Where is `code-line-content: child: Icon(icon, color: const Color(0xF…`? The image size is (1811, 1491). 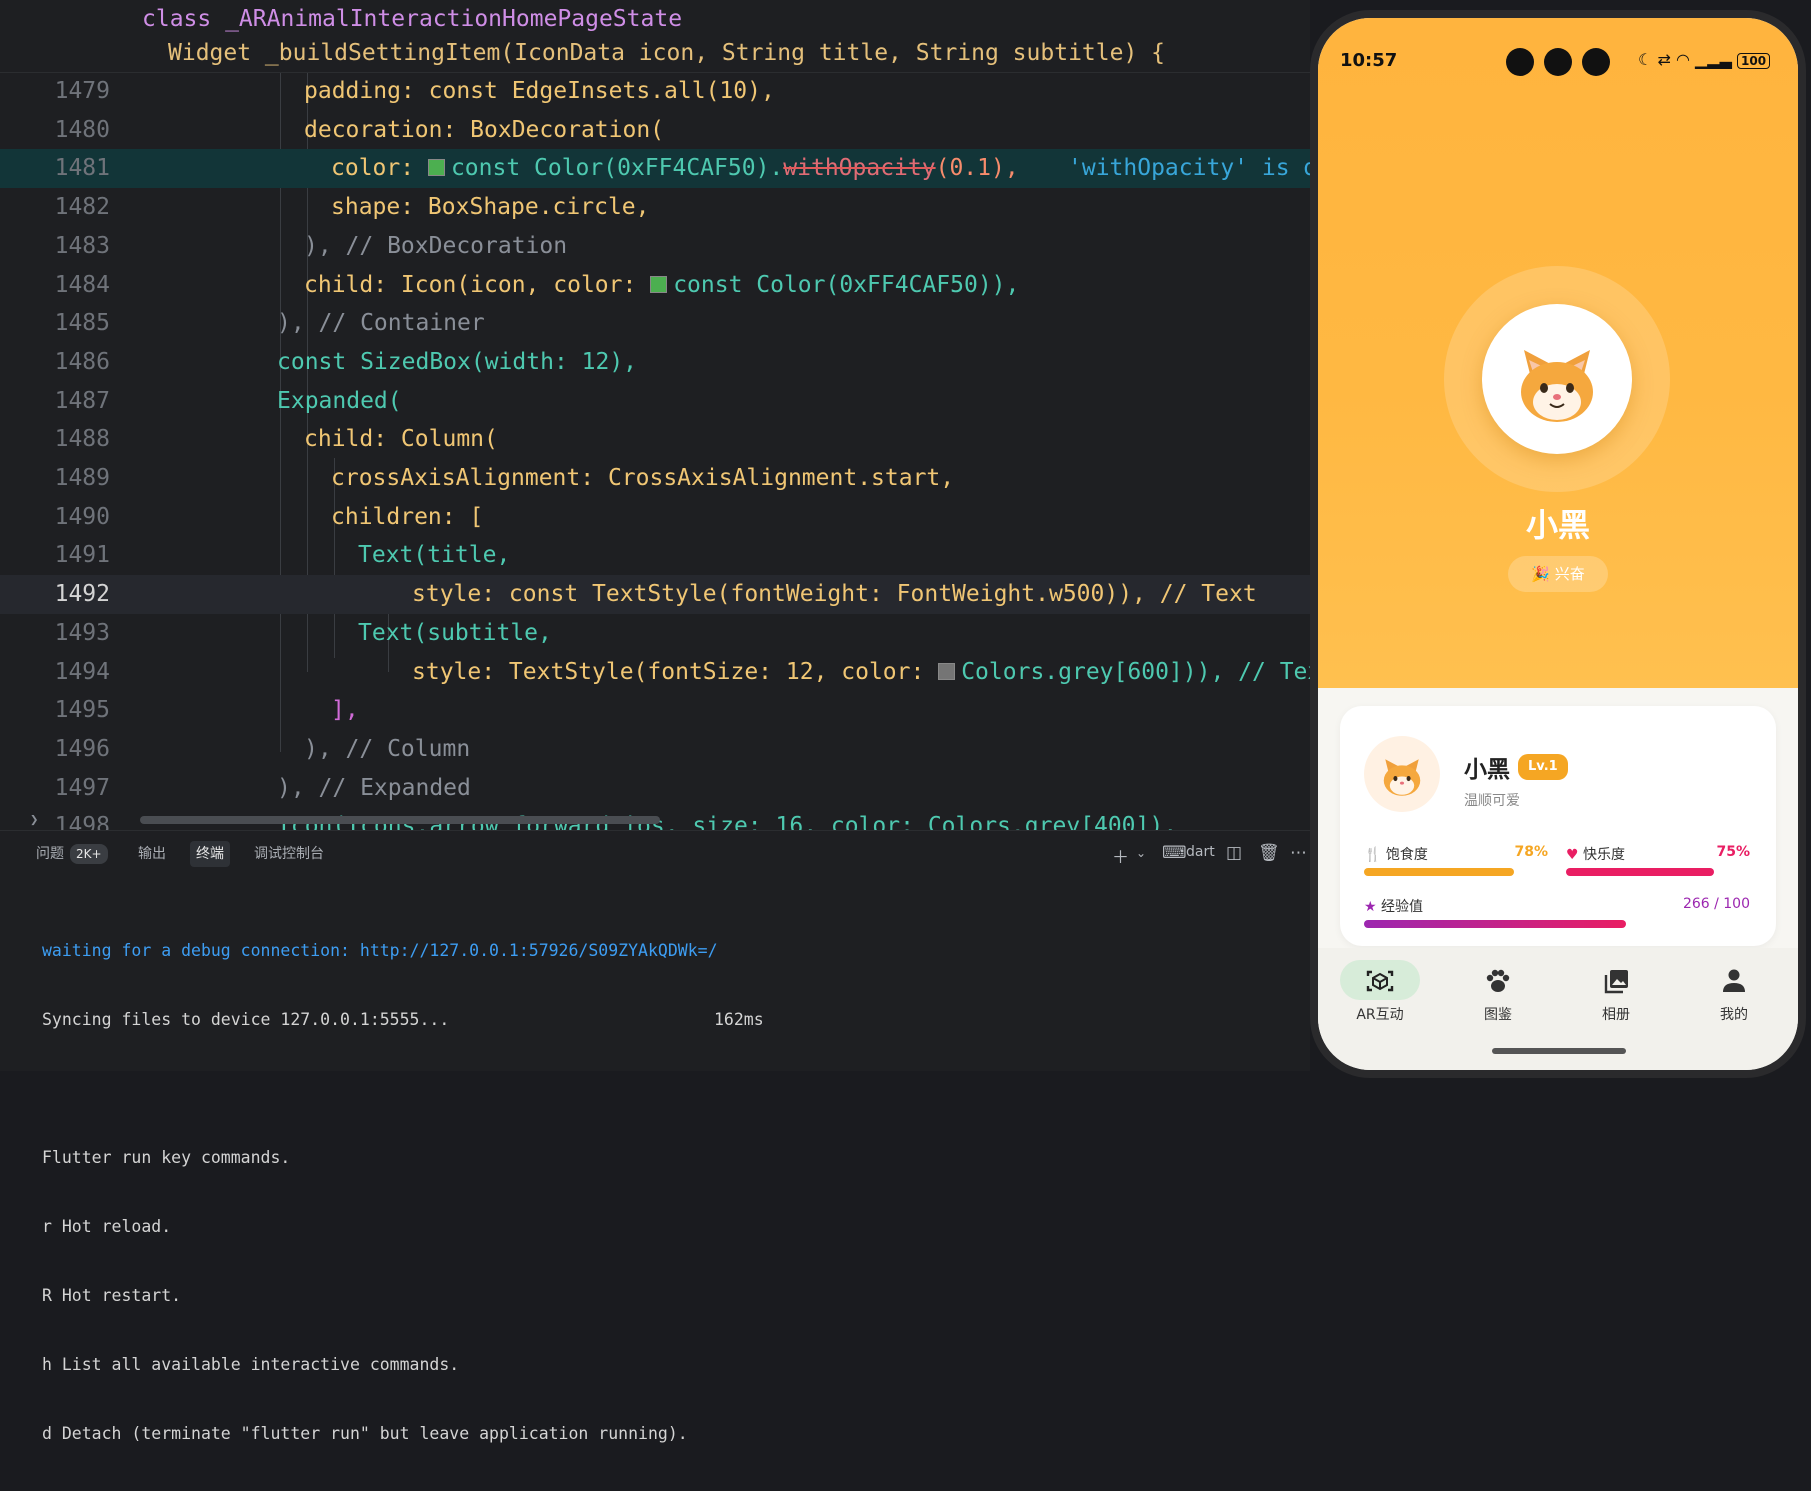 code-line-content: child: Icon(icon, color: const Color(0xF… is located at coordinates (661, 285).